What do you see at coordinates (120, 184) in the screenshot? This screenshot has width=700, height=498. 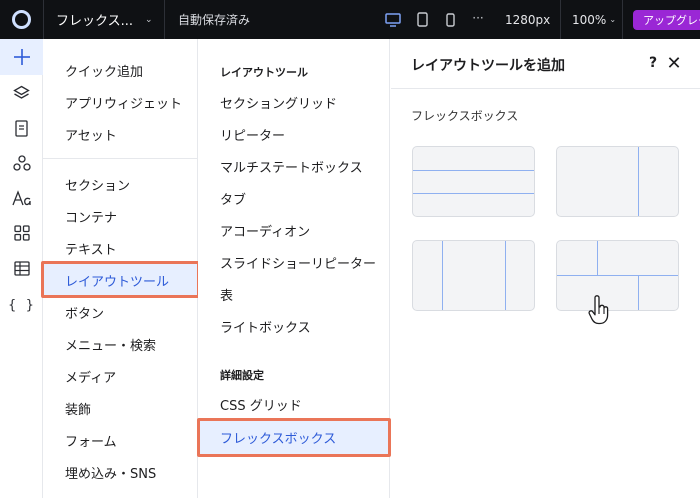 I see `category-item: セクション` at bounding box center [120, 184].